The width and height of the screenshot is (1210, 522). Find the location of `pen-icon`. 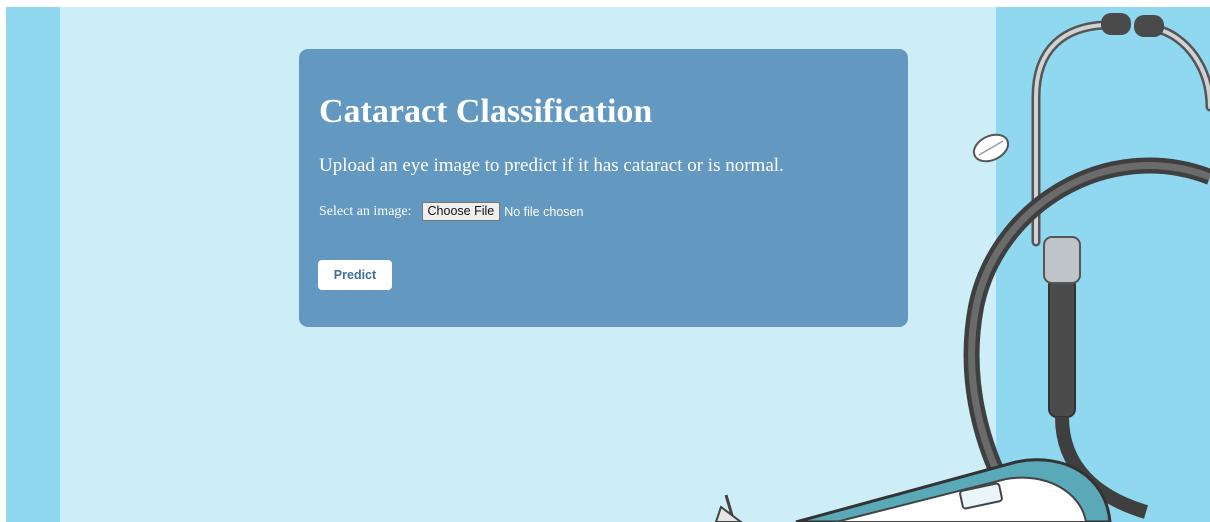

pen-icon is located at coordinates (728, 508).